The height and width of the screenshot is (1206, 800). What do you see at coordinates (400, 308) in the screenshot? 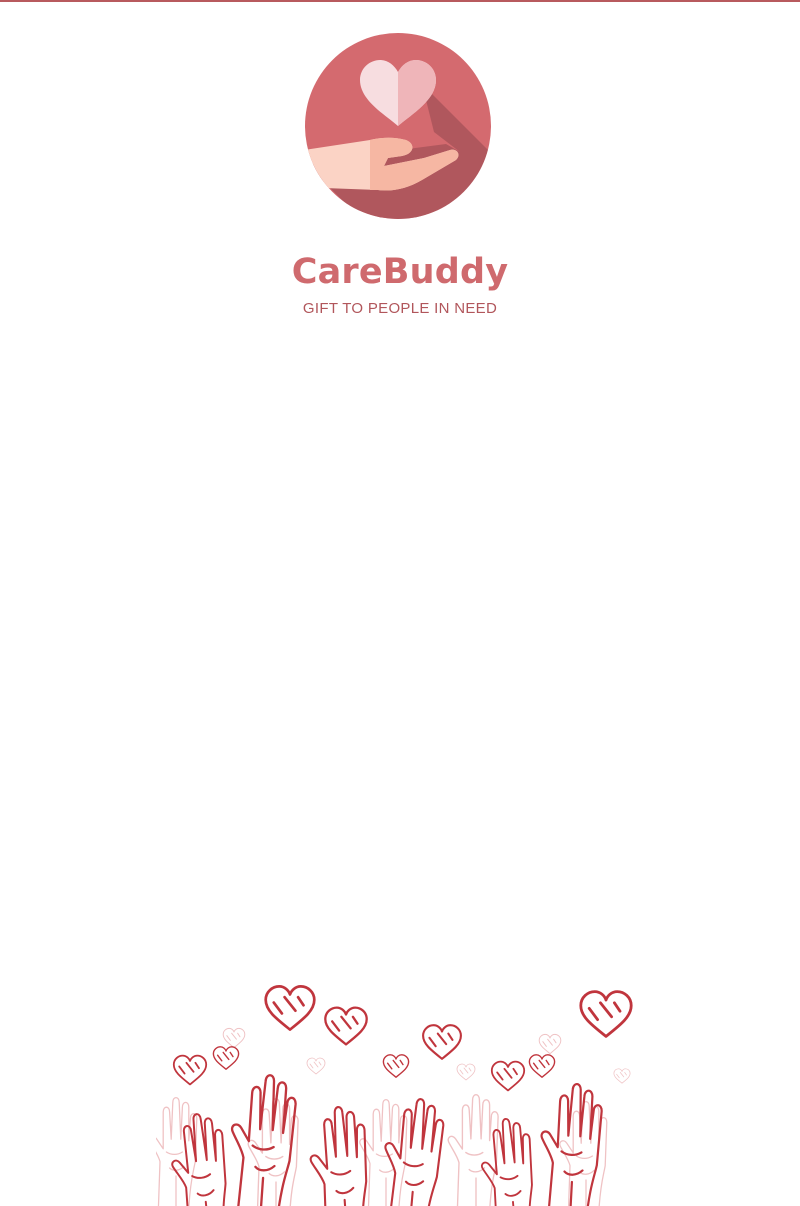
I see `app-tagline: GIFT TO PEOPLE IN NEED` at bounding box center [400, 308].